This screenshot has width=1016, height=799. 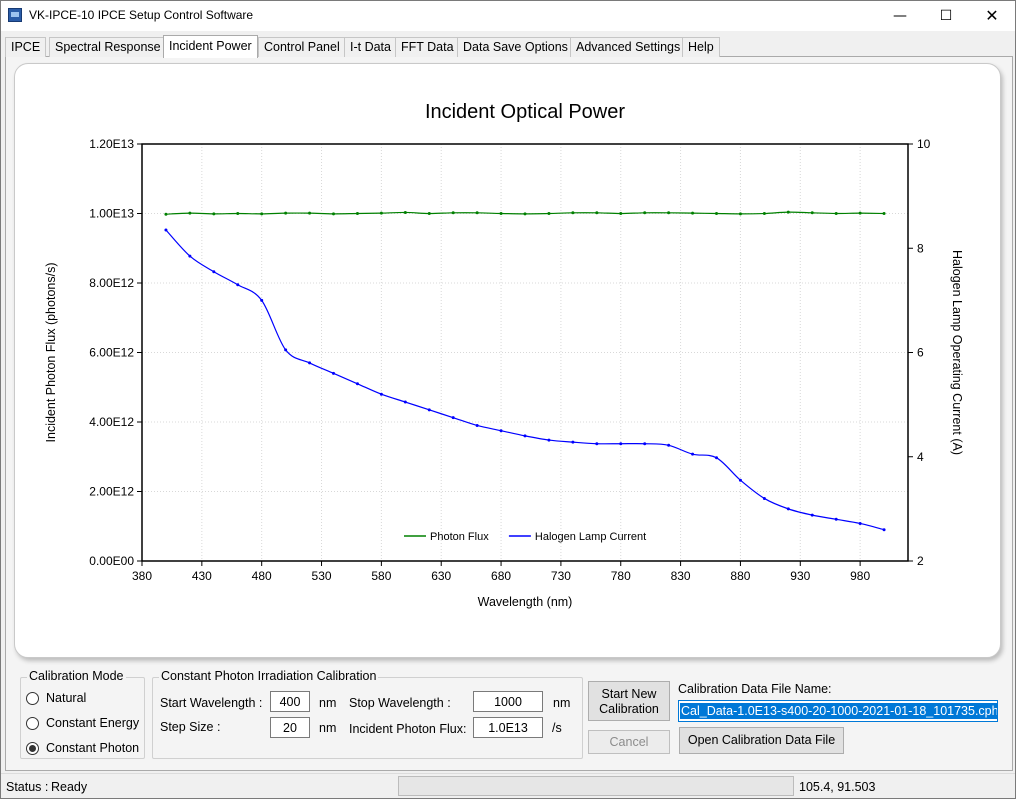 I want to click on incident-photon-flux-input, so click(x=508, y=727).